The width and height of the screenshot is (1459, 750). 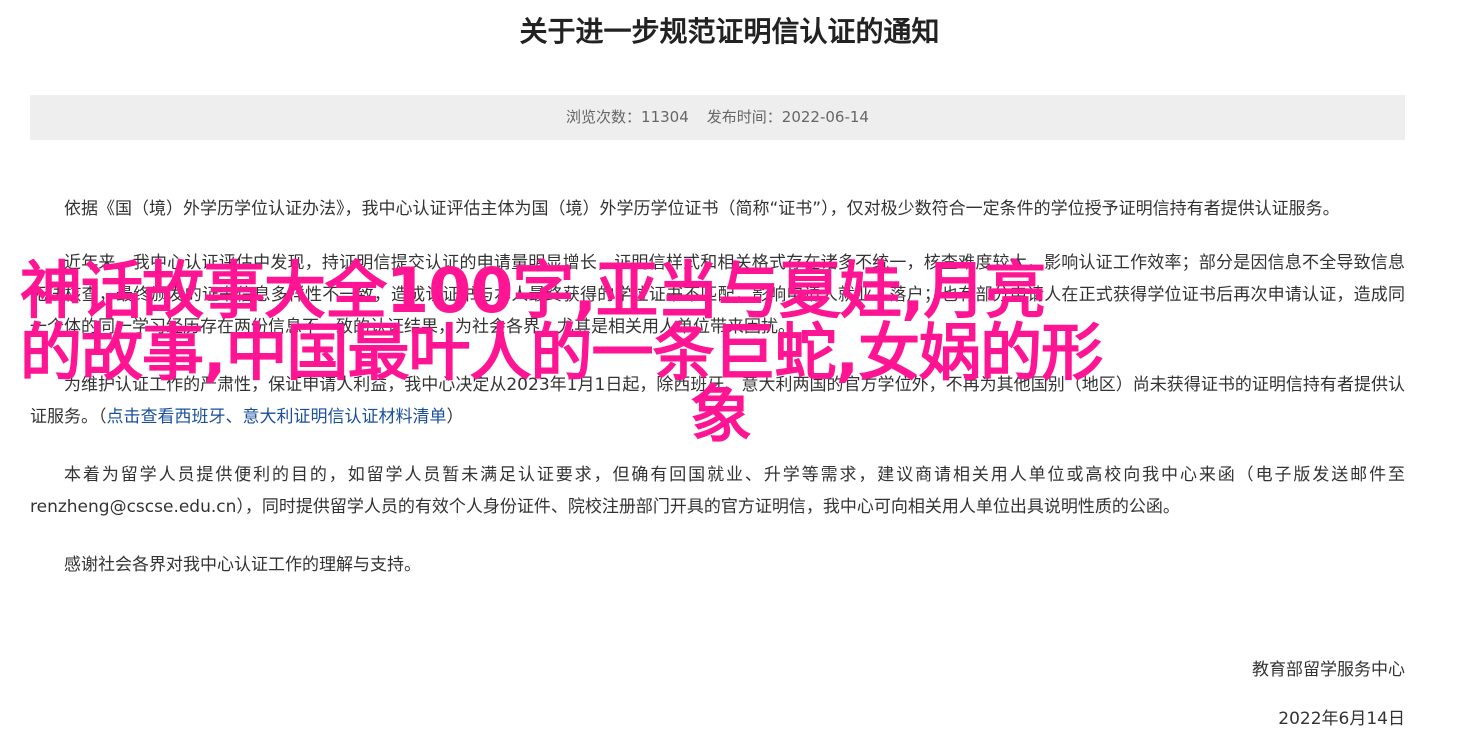 What do you see at coordinates (665, 117) in the screenshot?
I see `views-count: 11304` at bounding box center [665, 117].